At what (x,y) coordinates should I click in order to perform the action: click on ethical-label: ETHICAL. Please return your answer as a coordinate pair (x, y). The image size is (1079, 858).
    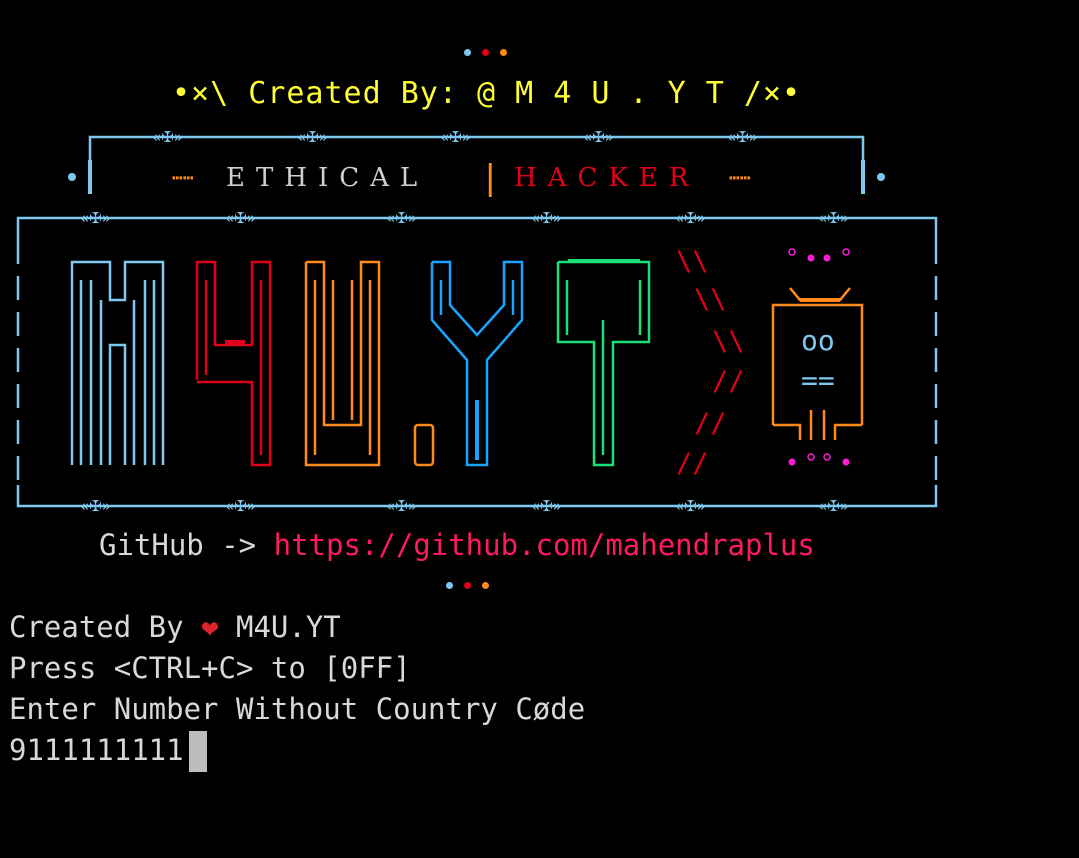
    Looking at the image, I should click on (327, 178).